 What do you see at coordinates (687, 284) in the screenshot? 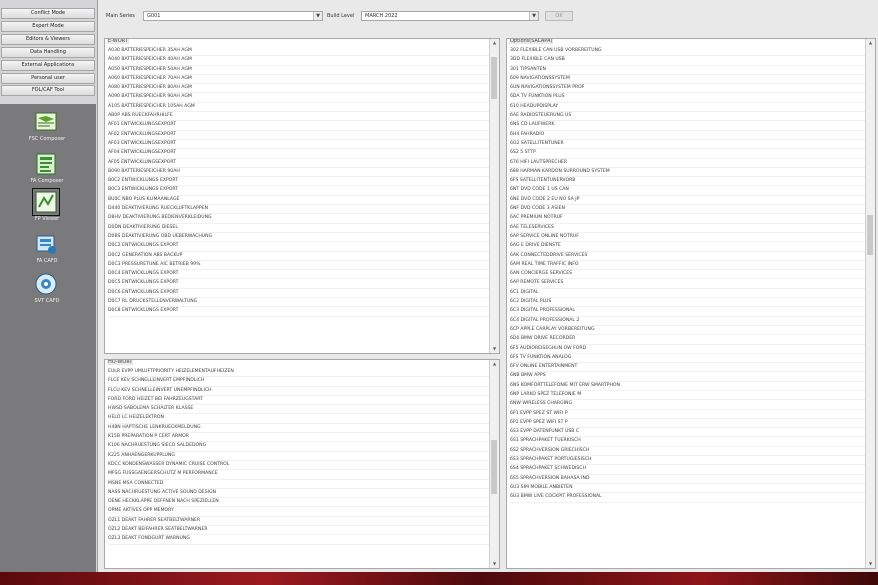
I see `list-item: 6AP REMOTE SERVICES` at bounding box center [687, 284].